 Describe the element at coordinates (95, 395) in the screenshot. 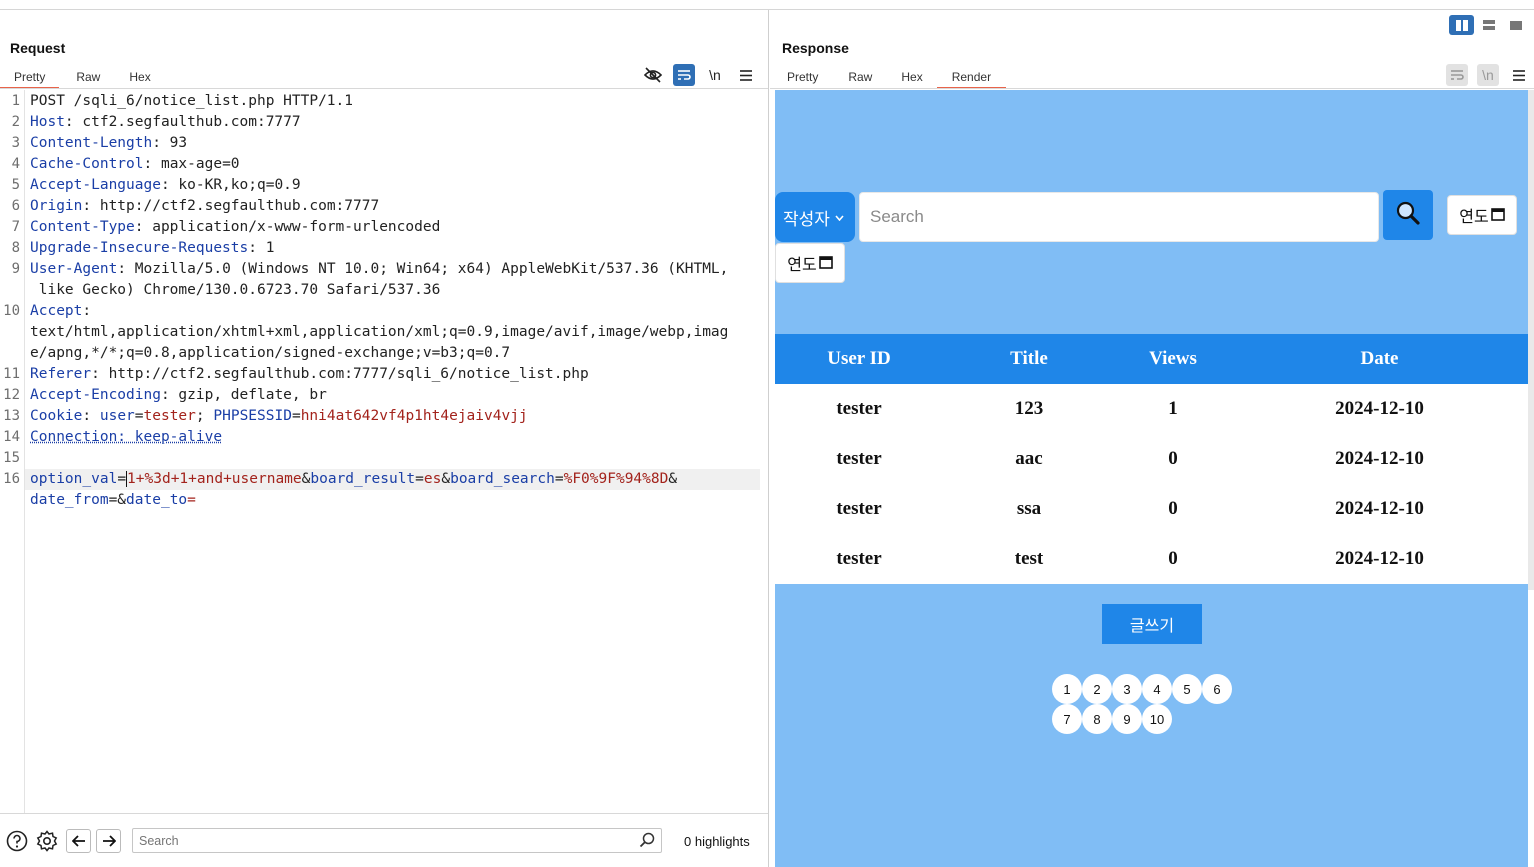

I see `header-name: Accept-Encoding` at that location.